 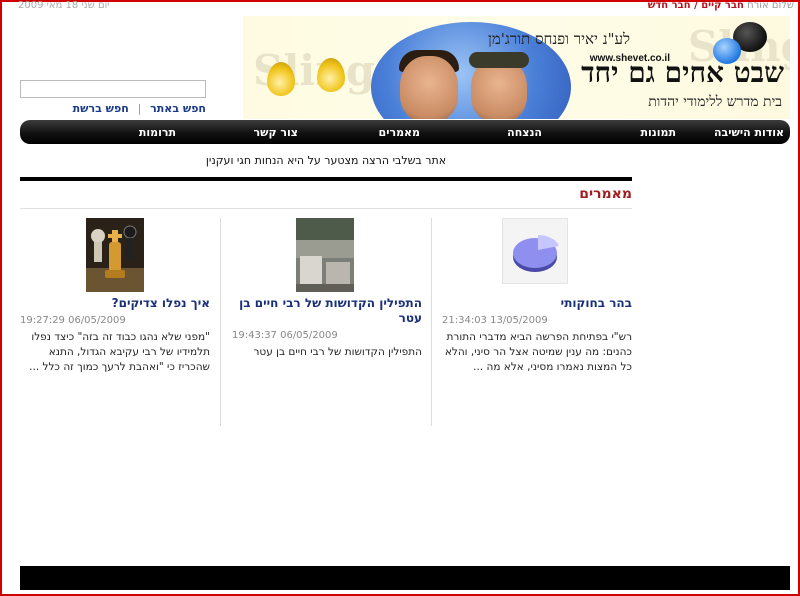 I want to click on nav-item-photos: תמונות, so click(x=658, y=132).